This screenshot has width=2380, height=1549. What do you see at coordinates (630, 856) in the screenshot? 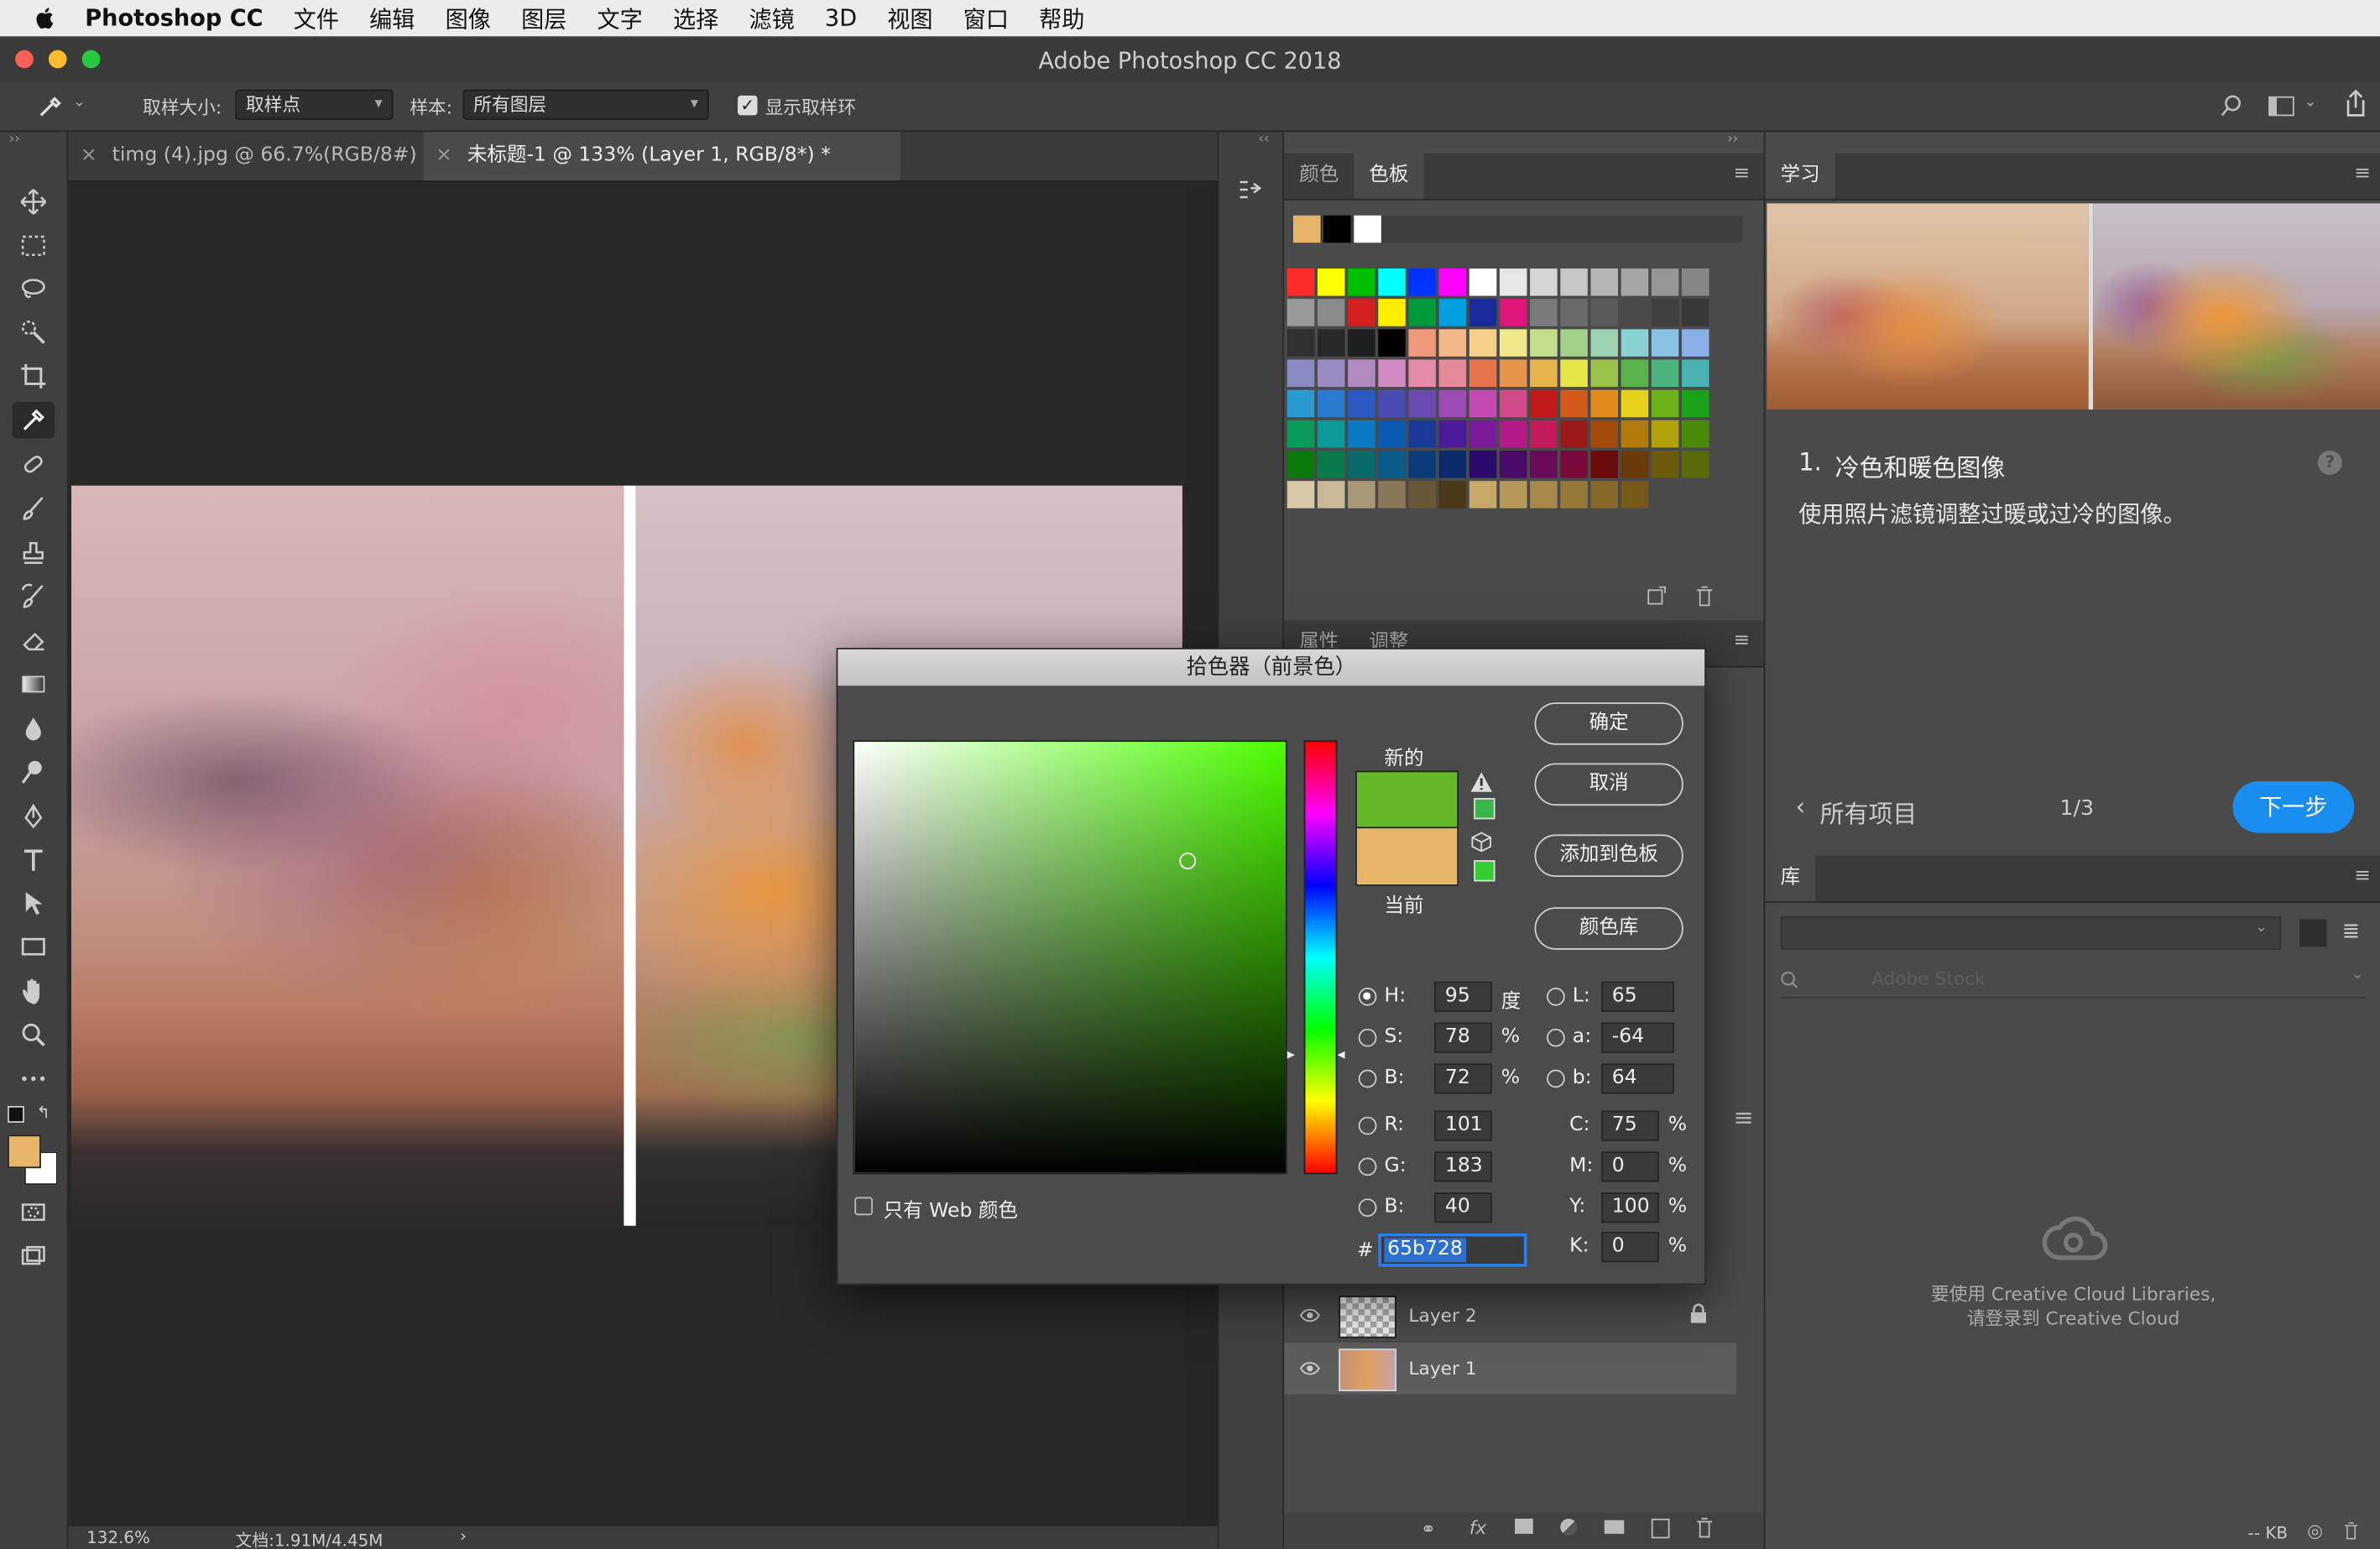
I see `split-divider` at bounding box center [630, 856].